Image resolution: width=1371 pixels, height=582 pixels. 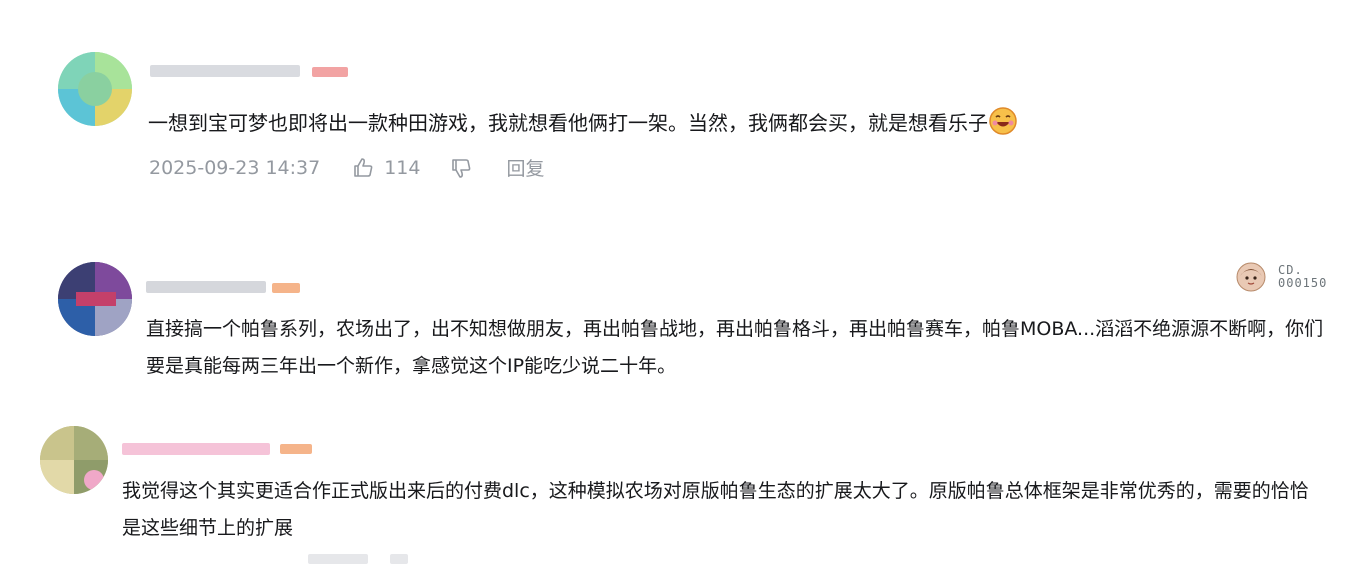 What do you see at coordinates (1003, 121) in the screenshot?
I see `grinning-hot-face-emoji-icon` at bounding box center [1003, 121].